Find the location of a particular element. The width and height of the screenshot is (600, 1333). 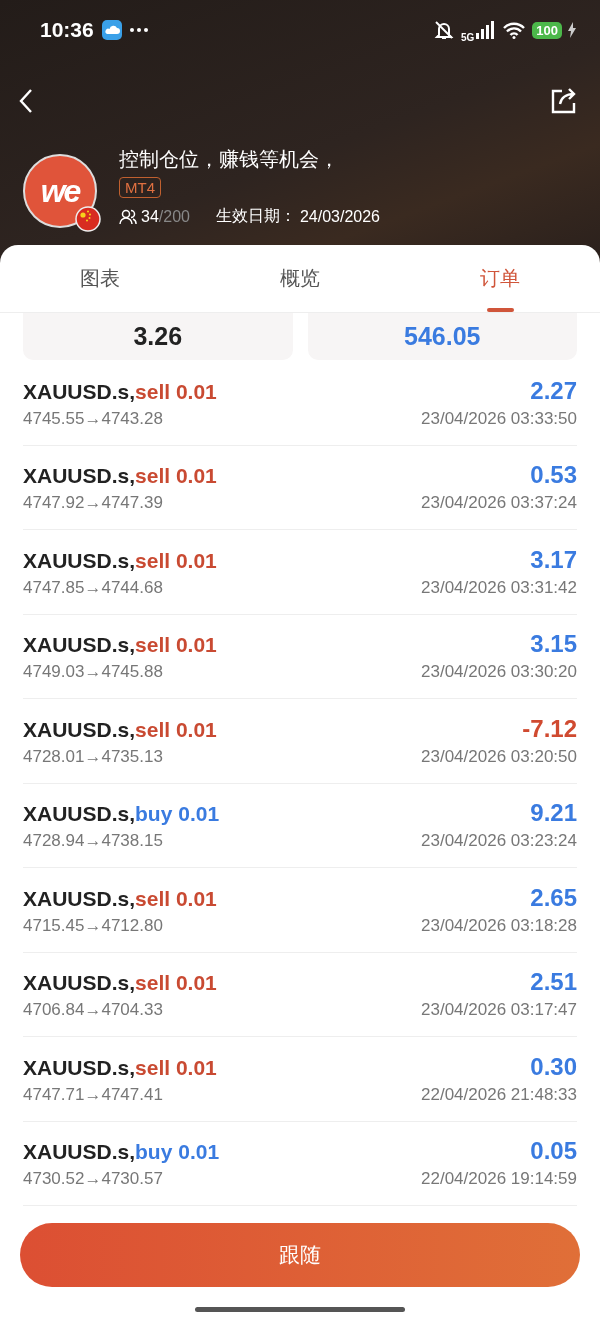

order-profit: 0.53 is located at coordinates (553, 475).